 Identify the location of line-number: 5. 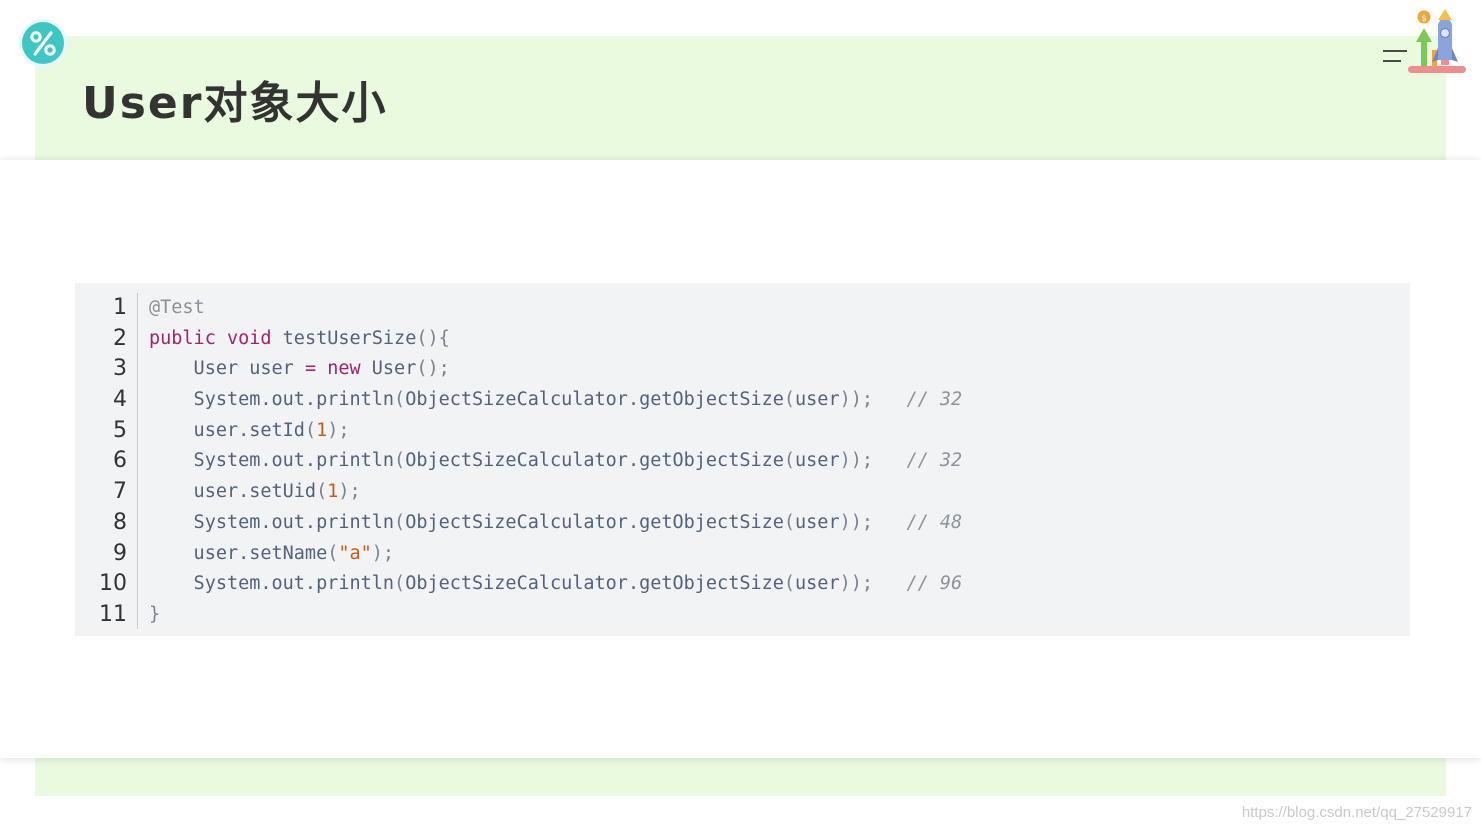
(120, 430).